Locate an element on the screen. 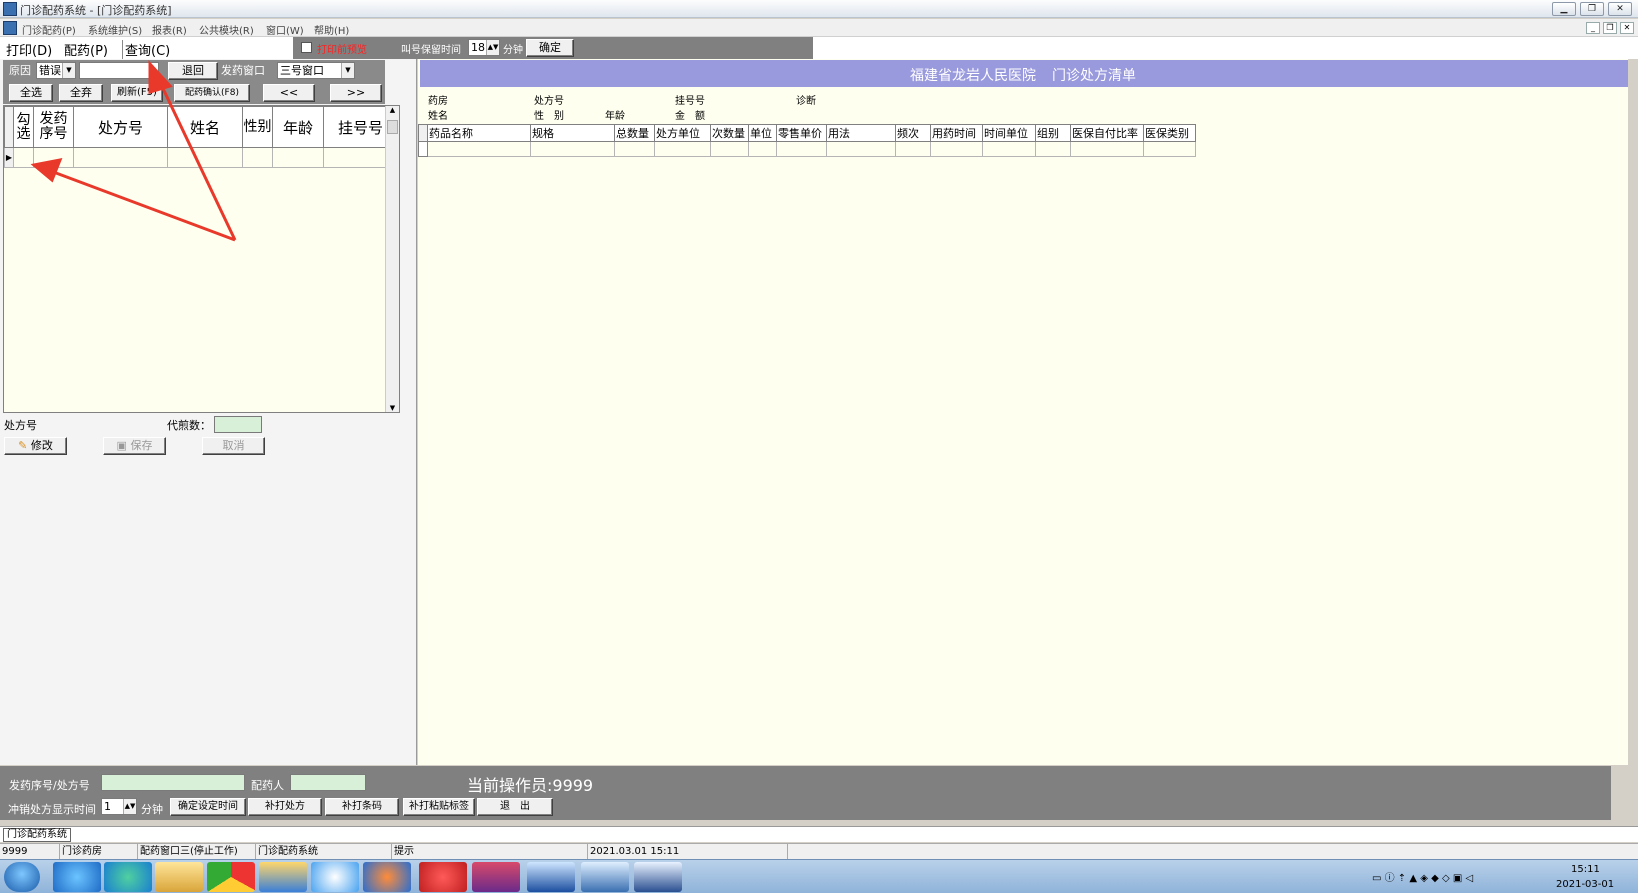 The width and height of the screenshot is (1638, 893). app-red-icon is located at coordinates (443, 877).